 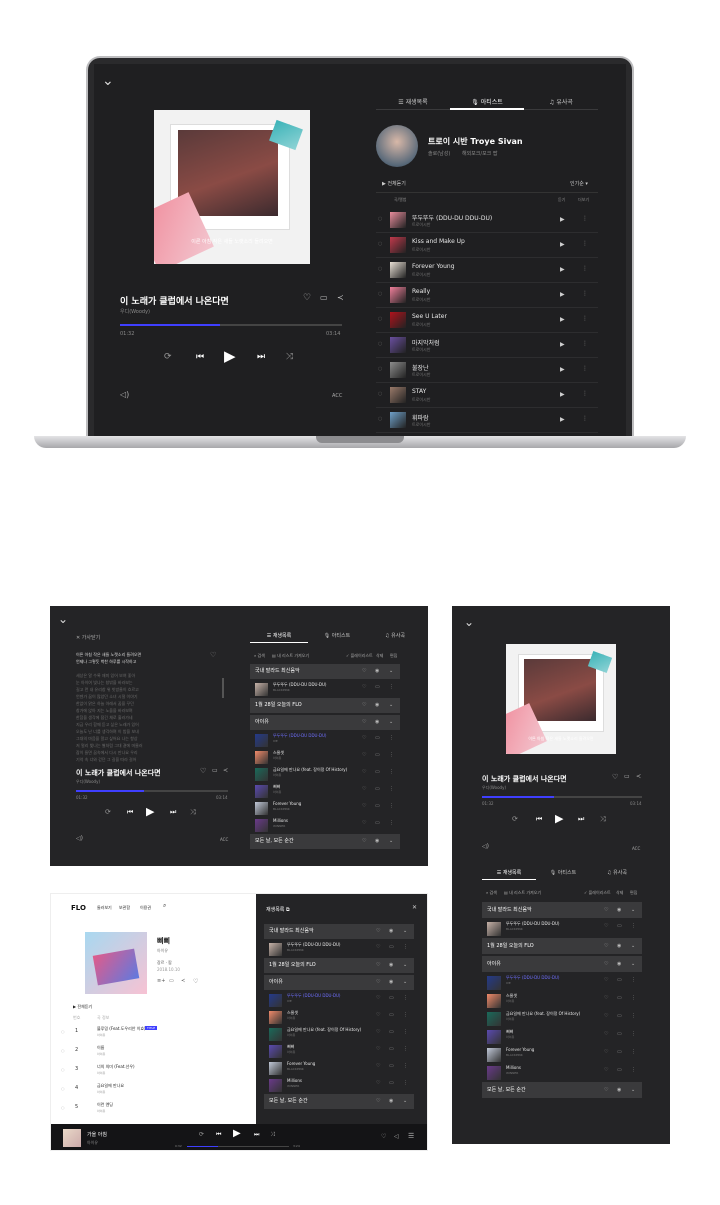 I want to click on delete-button: 삭제, so click(x=619, y=893).